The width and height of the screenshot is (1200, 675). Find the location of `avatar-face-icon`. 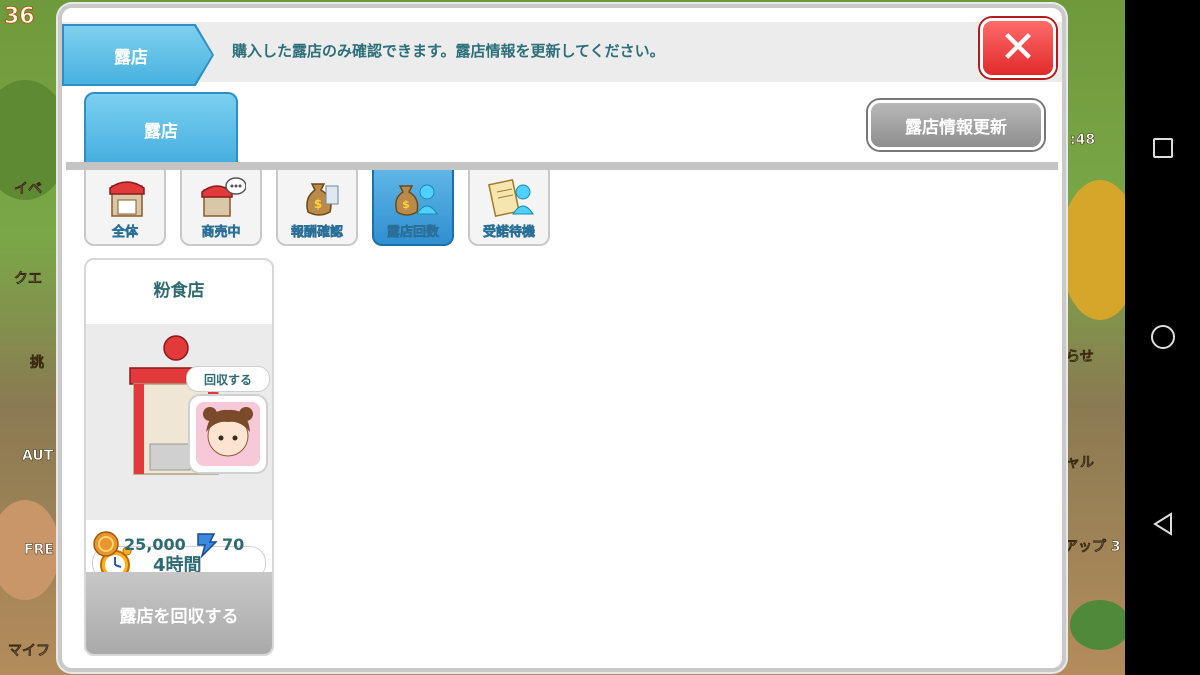

avatar-face-icon is located at coordinates (228, 434).